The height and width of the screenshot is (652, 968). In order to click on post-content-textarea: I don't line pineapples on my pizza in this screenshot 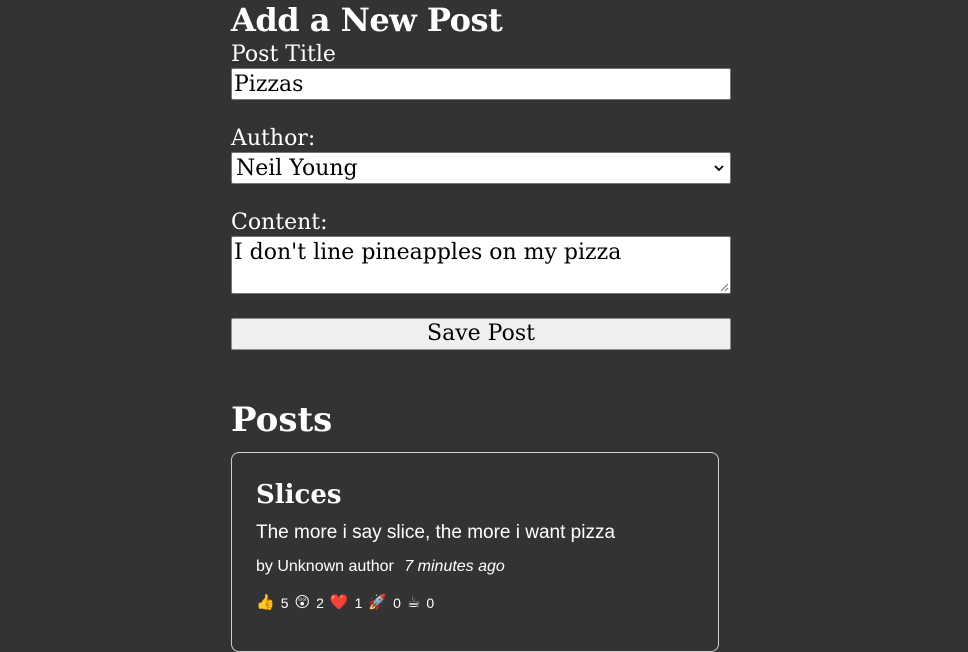, I will do `click(481, 265)`.